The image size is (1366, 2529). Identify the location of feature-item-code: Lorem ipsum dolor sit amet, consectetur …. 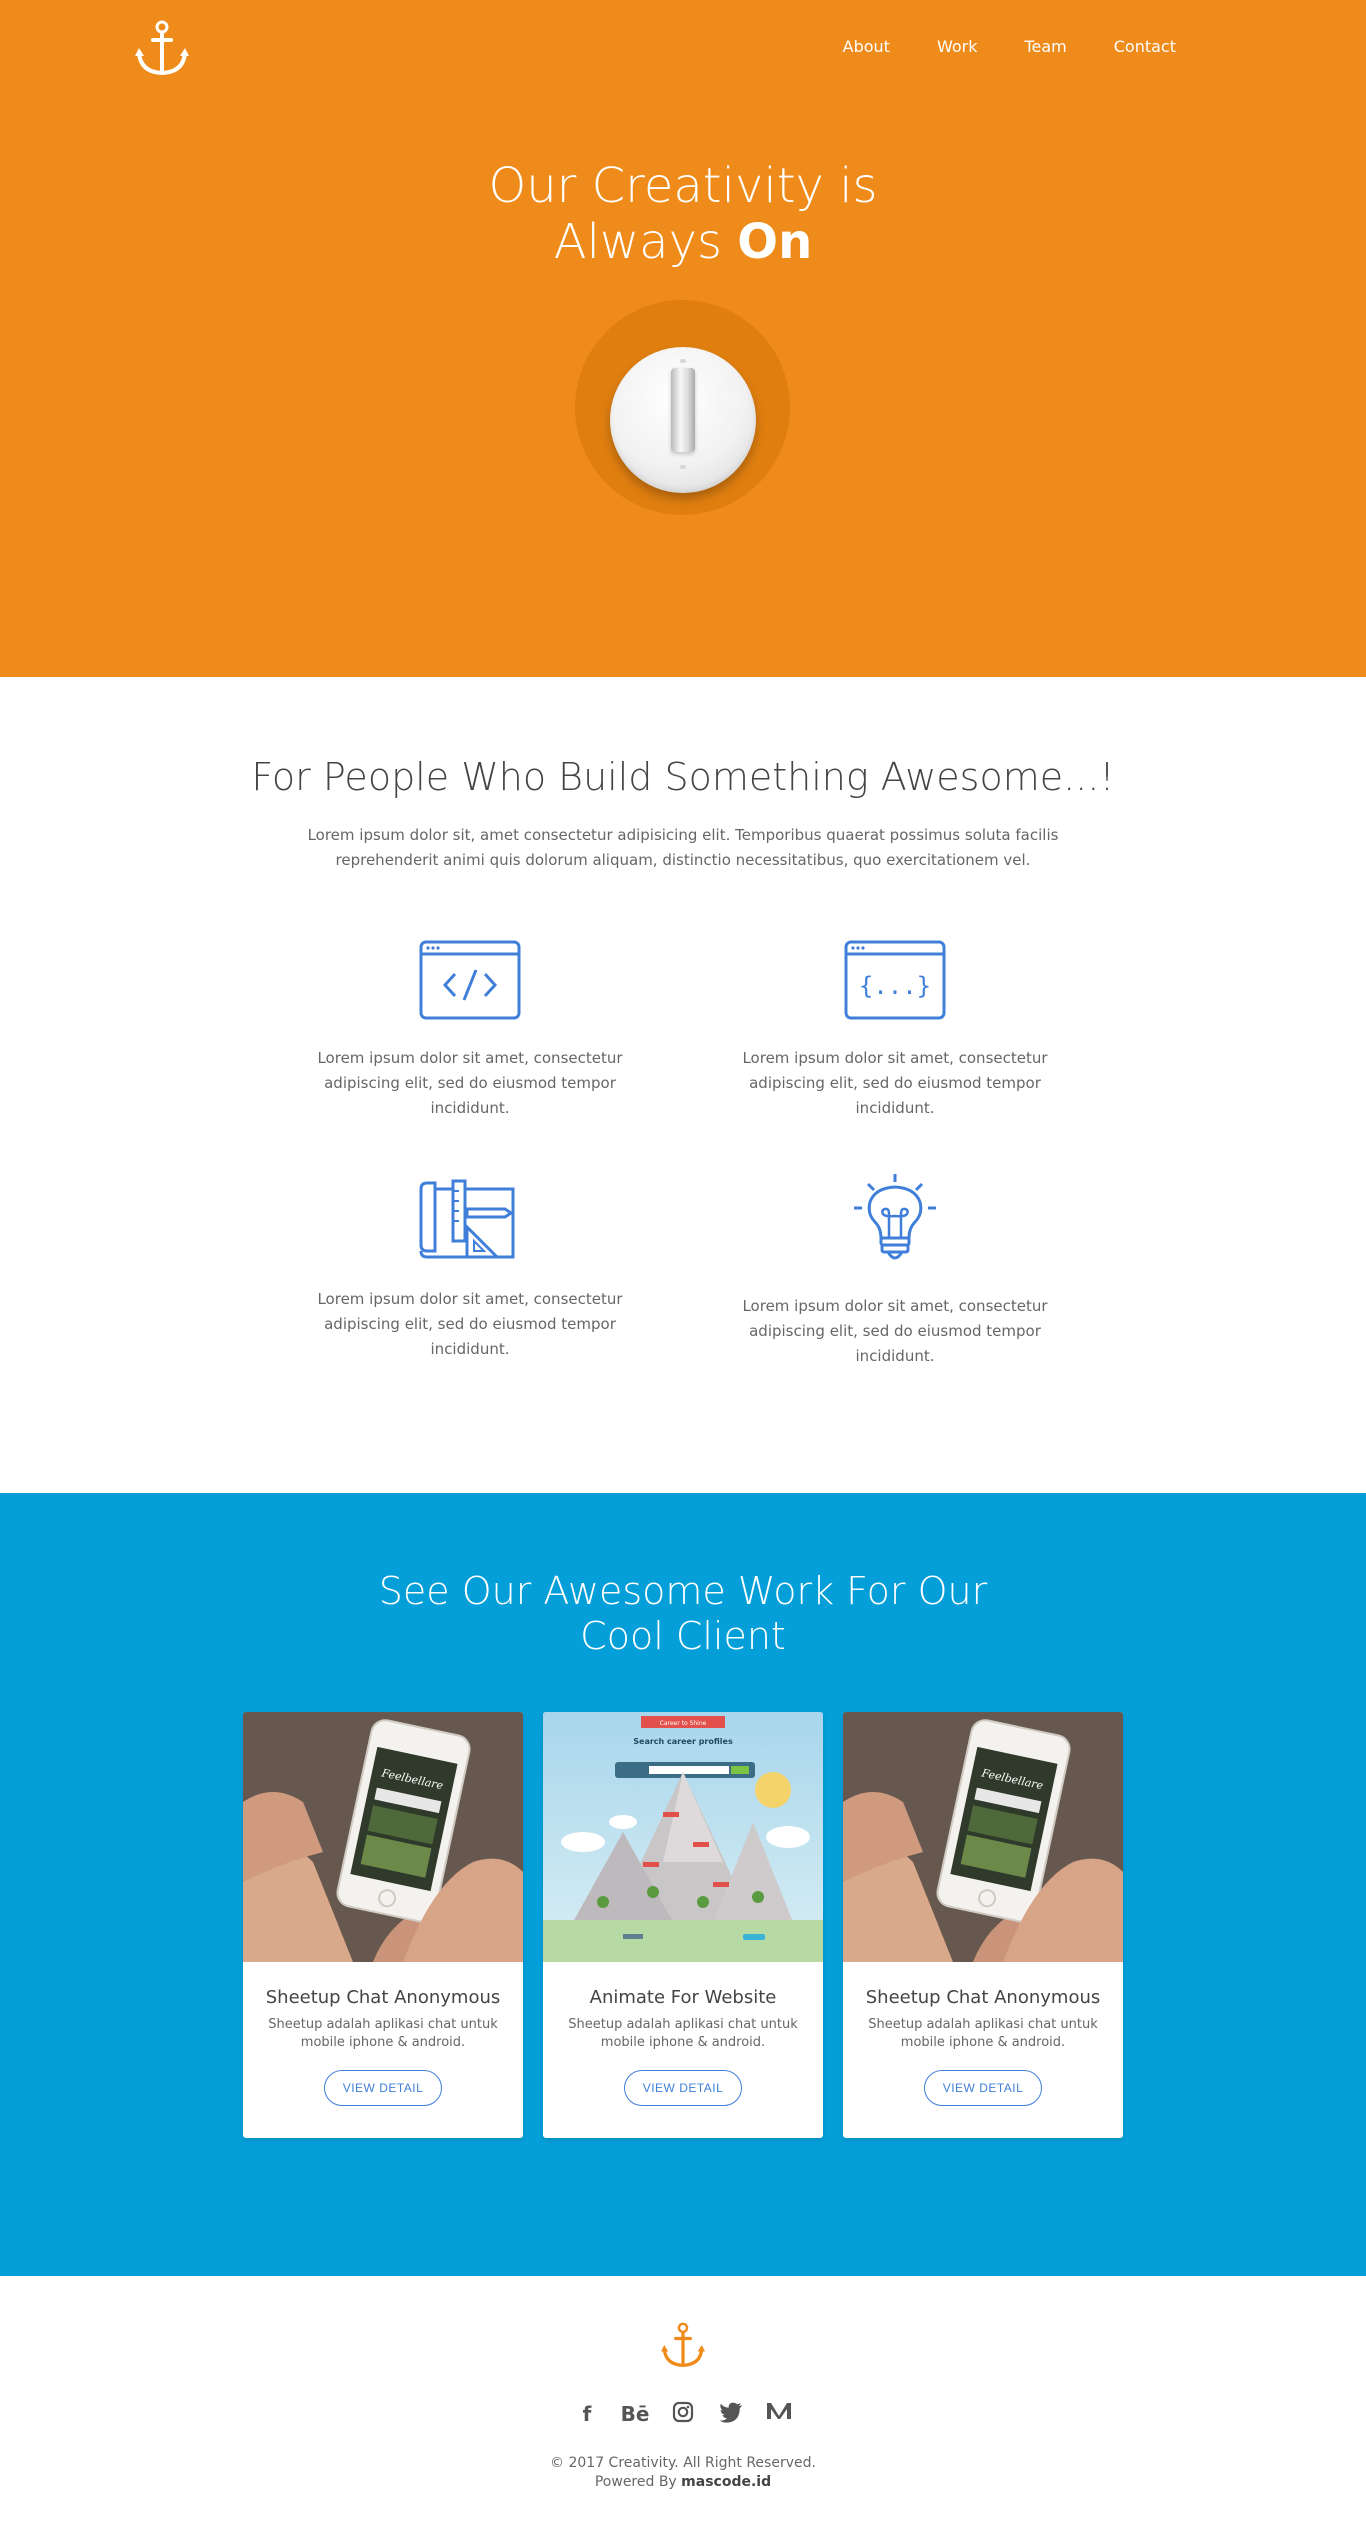
(470, 1030).